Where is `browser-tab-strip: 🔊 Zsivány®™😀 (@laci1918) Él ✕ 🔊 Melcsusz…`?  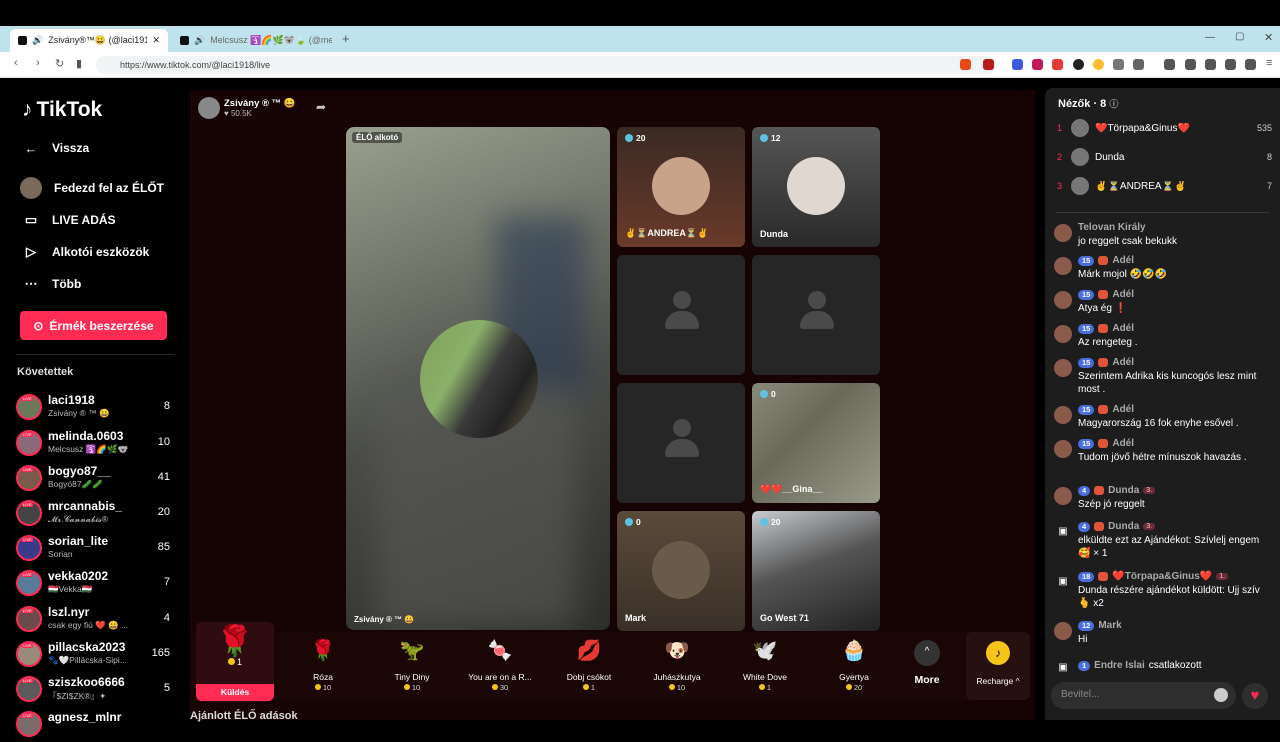
browser-tab-strip: 🔊 Zsivány®™😀 (@laci1918) Él ✕ 🔊 Melcsusz… is located at coordinates (640, 39).